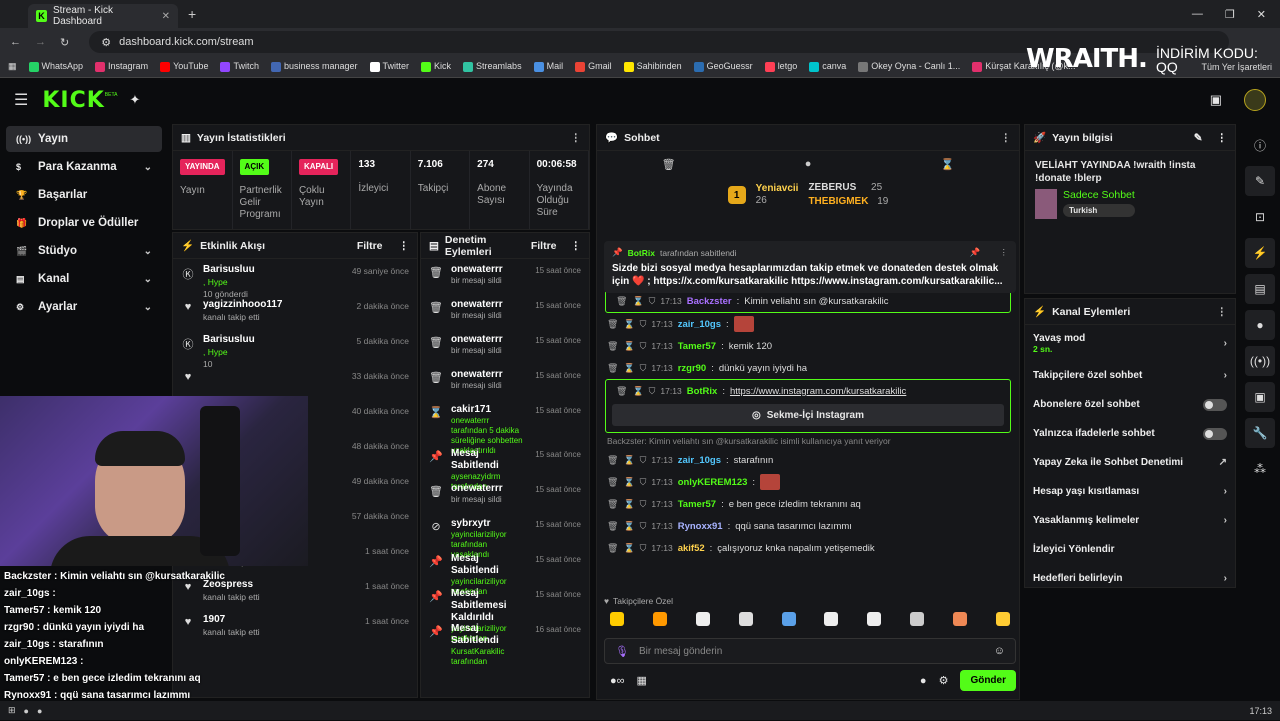 The width and height of the screenshot is (1280, 721). Describe the element at coordinates (1099, 195) in the screenshot. I see `category-link: Sadece Sohbet` at that location.